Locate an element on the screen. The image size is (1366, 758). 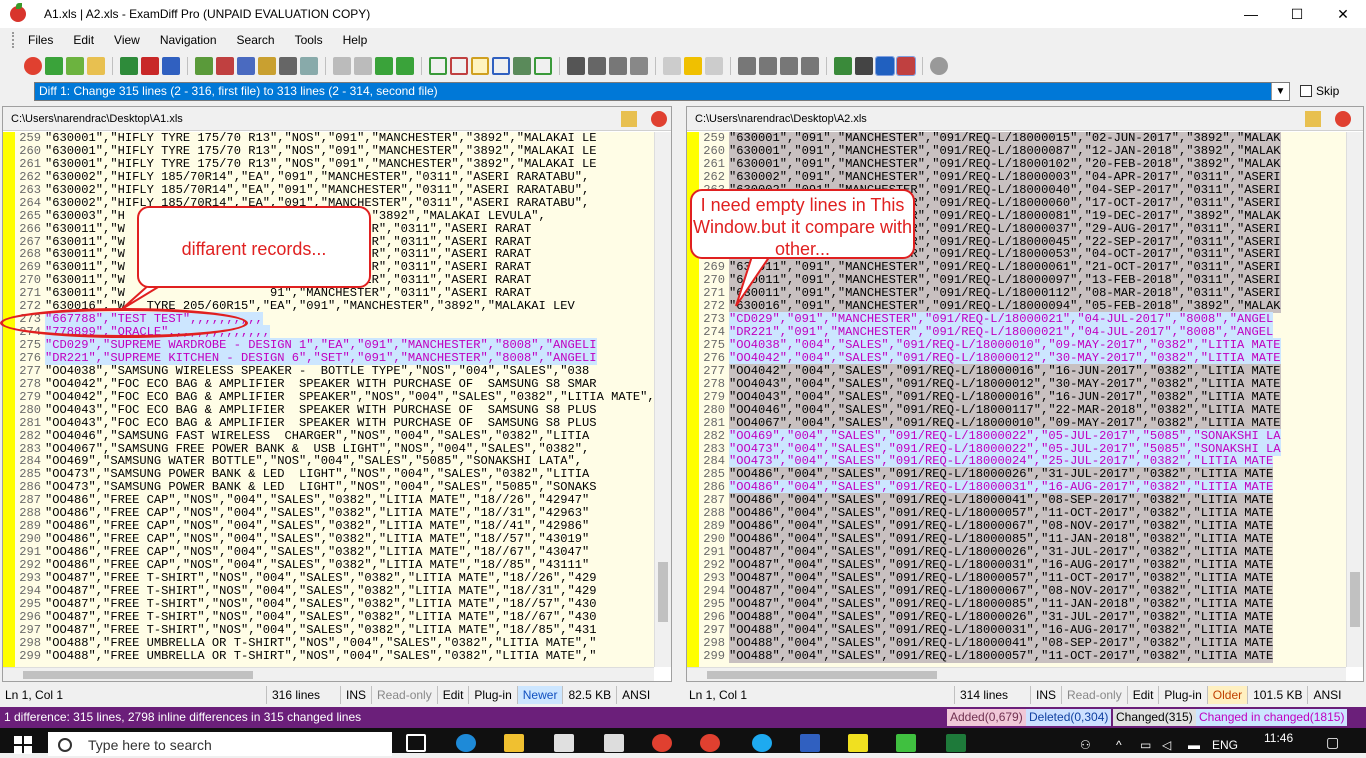
remote-desktop-icon is located at coordinates (810, 743).